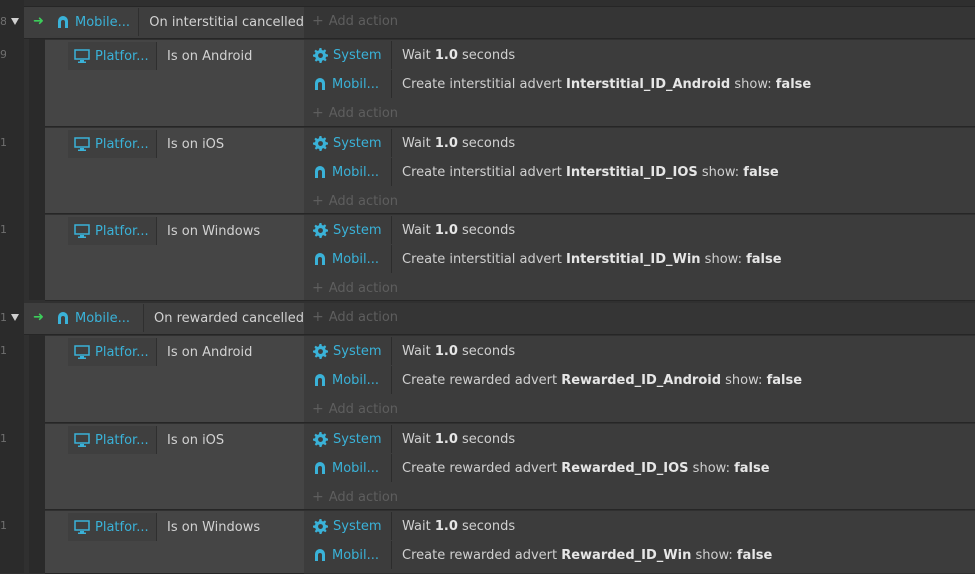 The image size is (975, 574). What do you see at coordinates (3, 350) in the screenshot?
I see `line-number: 13` at bounding box center [3, 350].